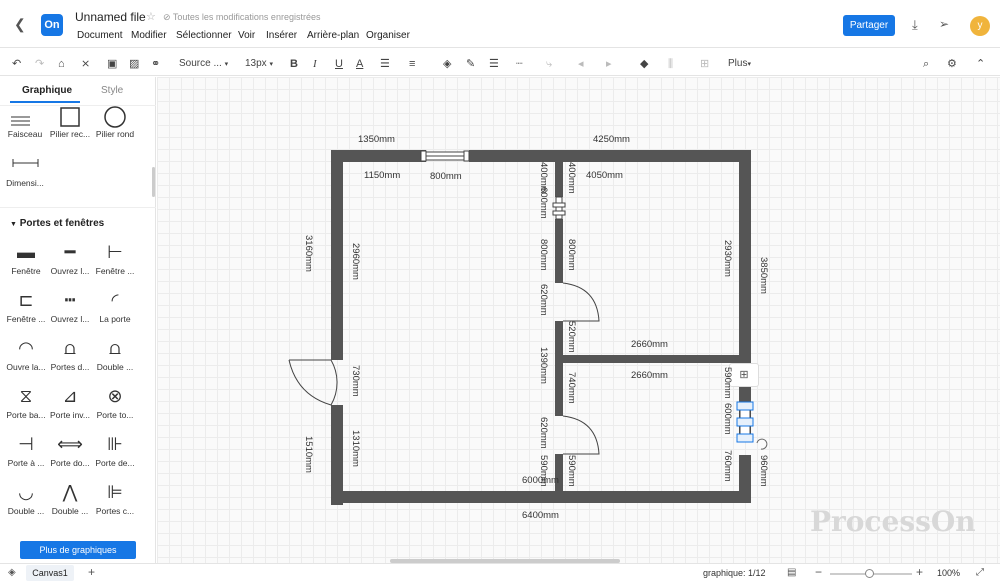  Describe the element at coordinates (447, 64) in the screenshot. I see `fill-color-icon: ◈` at that location.